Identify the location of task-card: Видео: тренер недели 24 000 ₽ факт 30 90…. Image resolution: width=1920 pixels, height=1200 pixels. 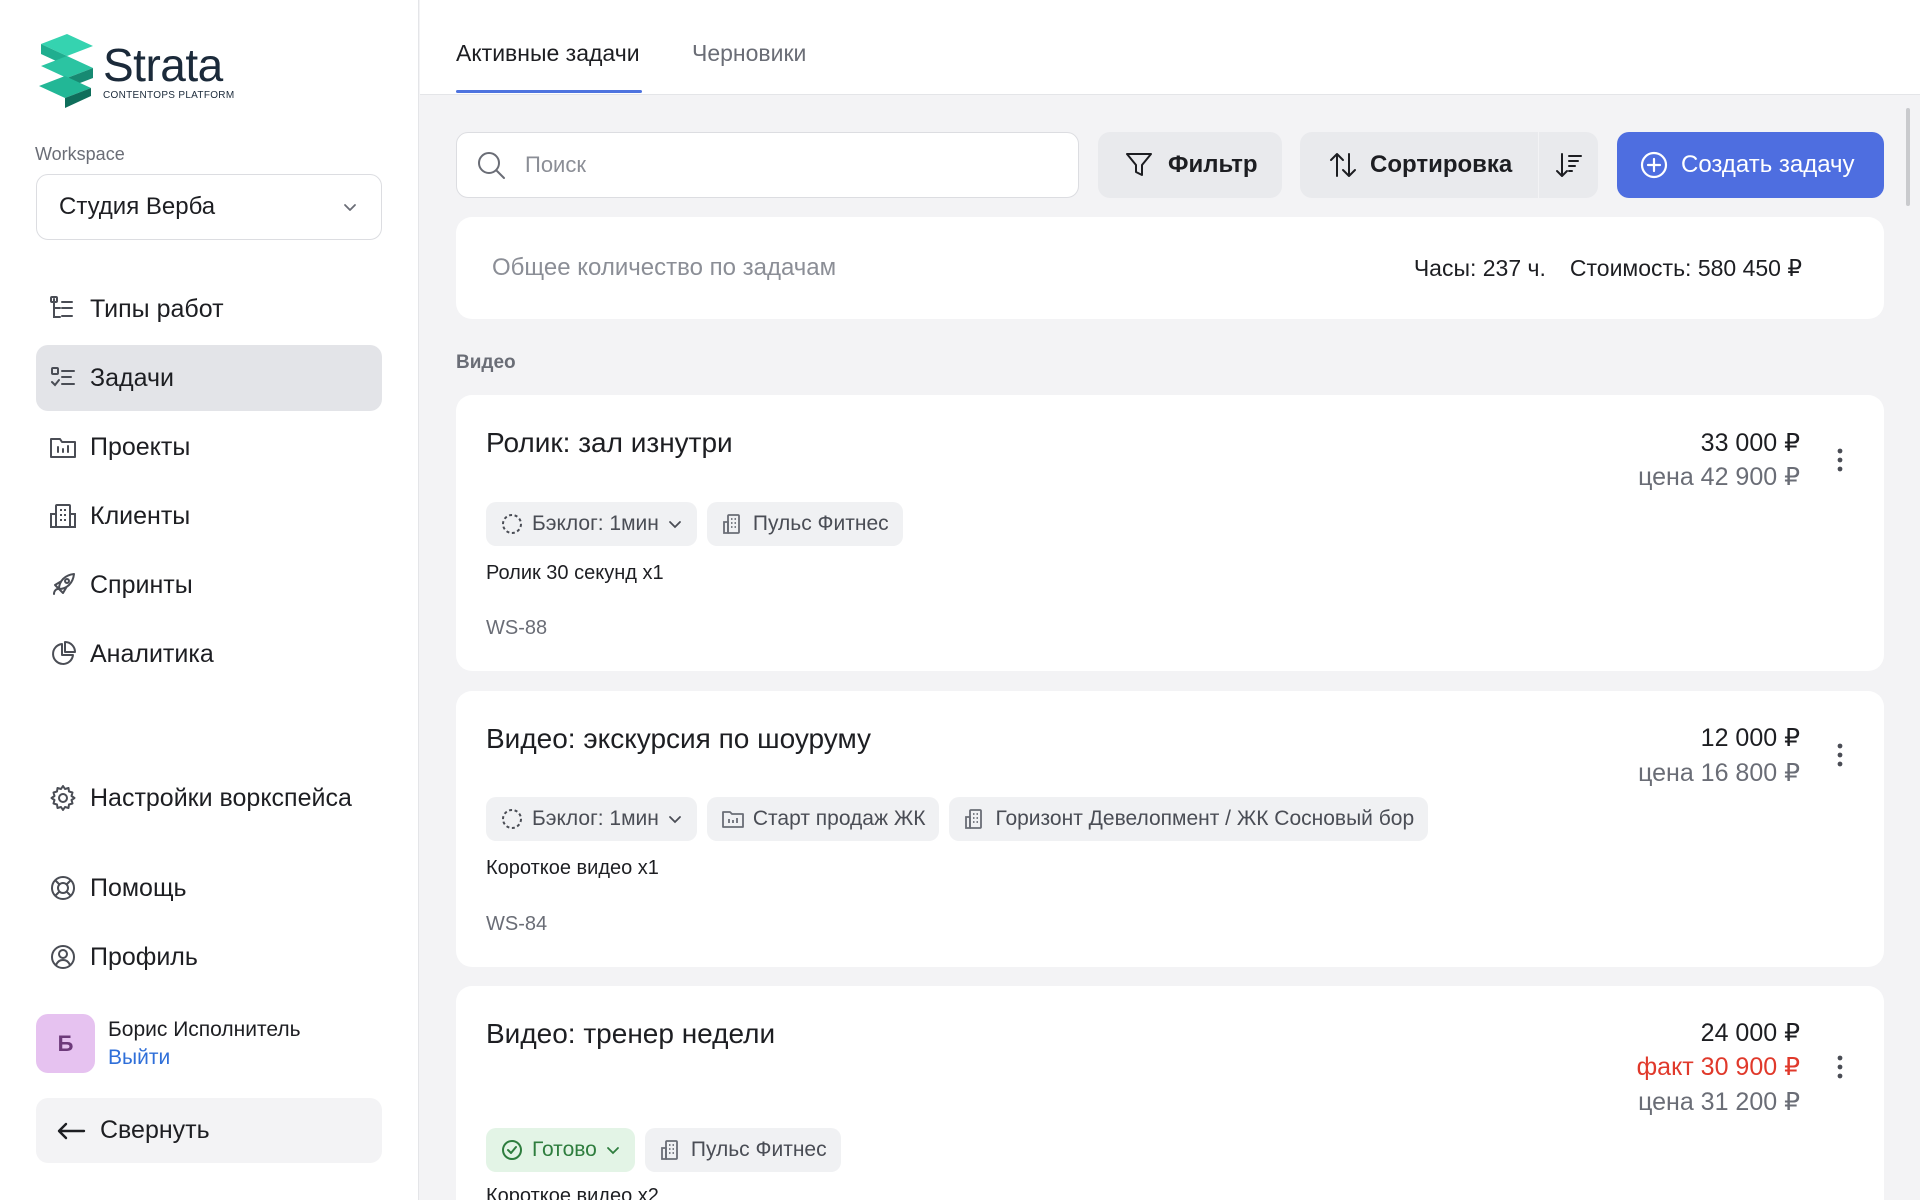
(1170, 1093).